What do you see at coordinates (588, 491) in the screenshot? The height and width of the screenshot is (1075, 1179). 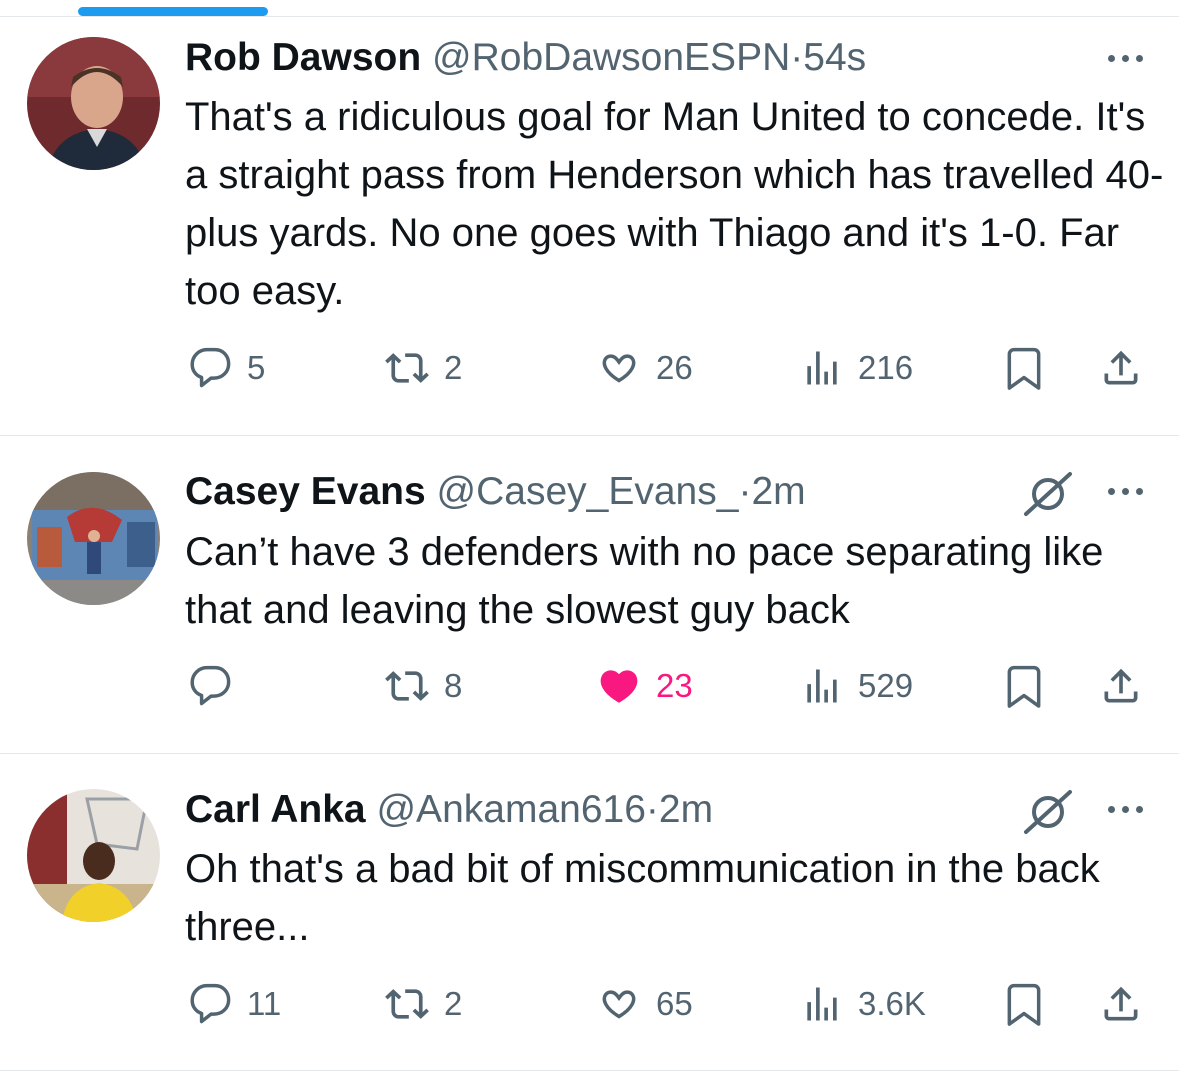 I see `user-handle: @Casey_Evans_` at bounding box center [588, 491].